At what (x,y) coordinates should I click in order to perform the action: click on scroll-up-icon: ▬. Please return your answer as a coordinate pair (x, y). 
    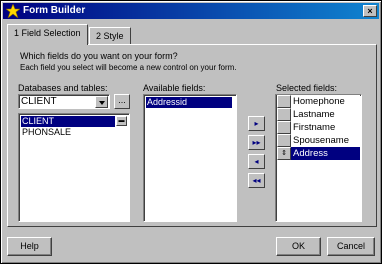
    Looking at the image, I should click on (121, 121).